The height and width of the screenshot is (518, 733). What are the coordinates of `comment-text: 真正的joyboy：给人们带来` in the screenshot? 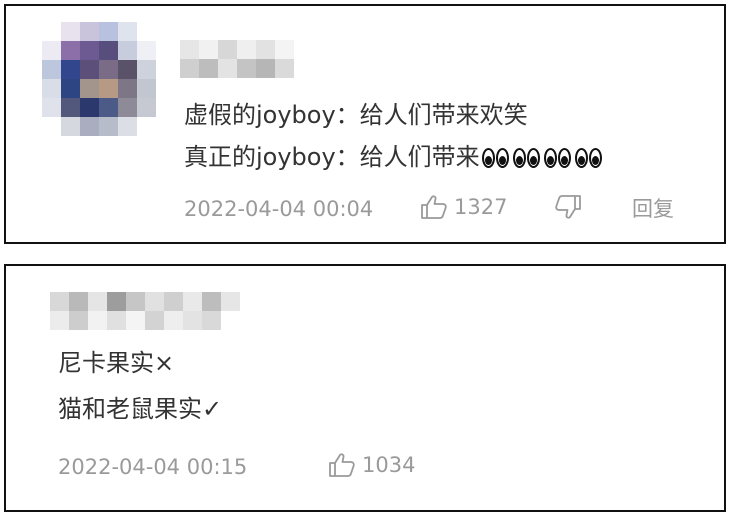 It's located at (332, 157).